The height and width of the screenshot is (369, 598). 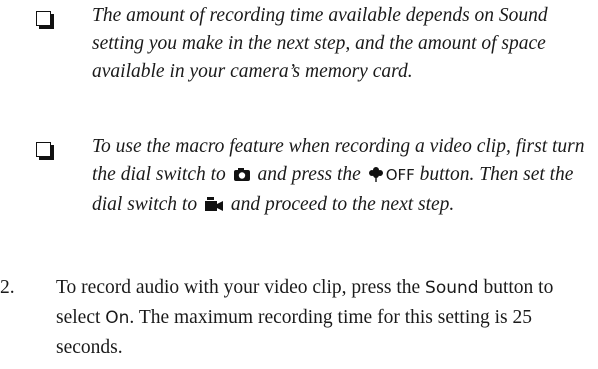 I want to click on macro-flower-icon, so click(x=376, y=177).